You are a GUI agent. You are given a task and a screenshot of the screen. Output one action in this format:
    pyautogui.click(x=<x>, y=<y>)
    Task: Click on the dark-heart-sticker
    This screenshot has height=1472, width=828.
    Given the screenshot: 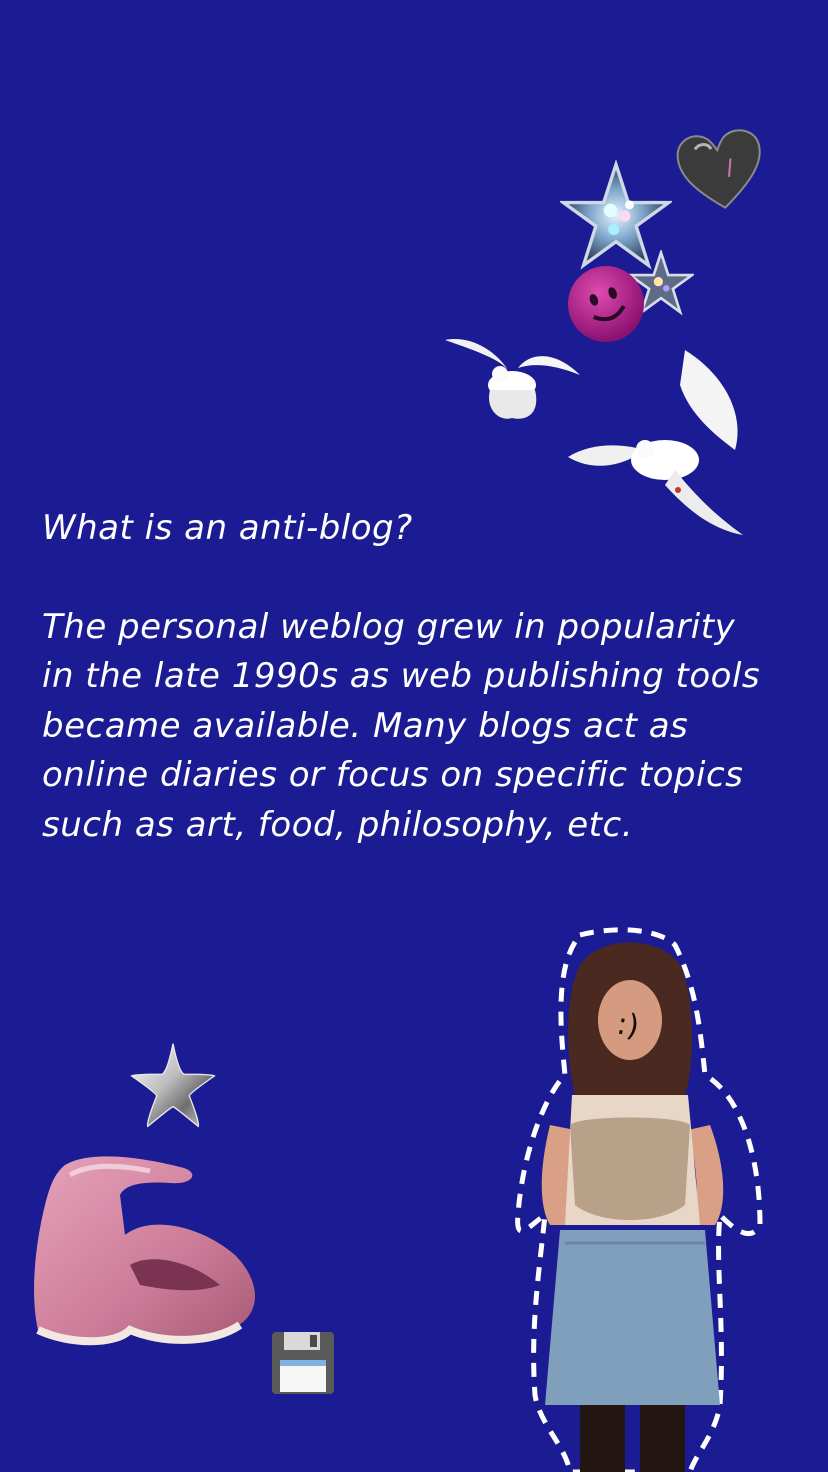 What is the action you would take?
    pyautogui.click(x=718, y=169)
    